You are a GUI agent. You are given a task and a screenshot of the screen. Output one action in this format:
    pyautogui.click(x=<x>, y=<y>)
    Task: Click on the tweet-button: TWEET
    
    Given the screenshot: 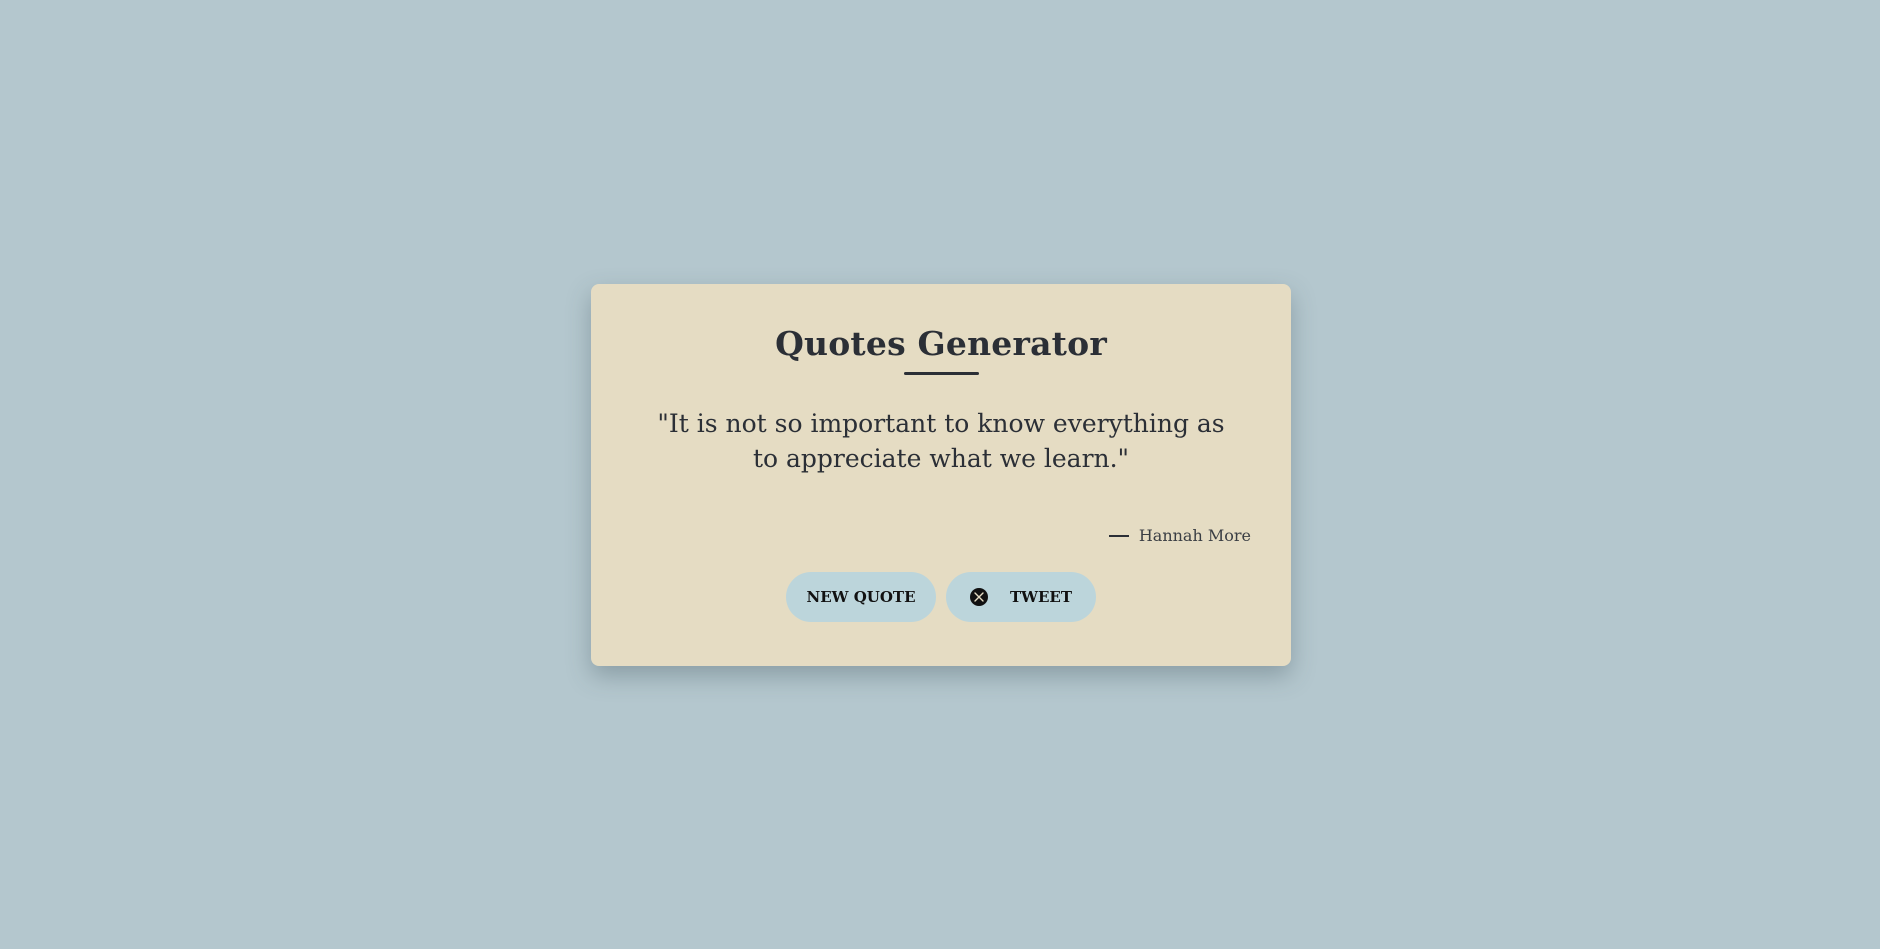 What is the action you would take?
    pyautogui.click(x=1021, y=597)
    